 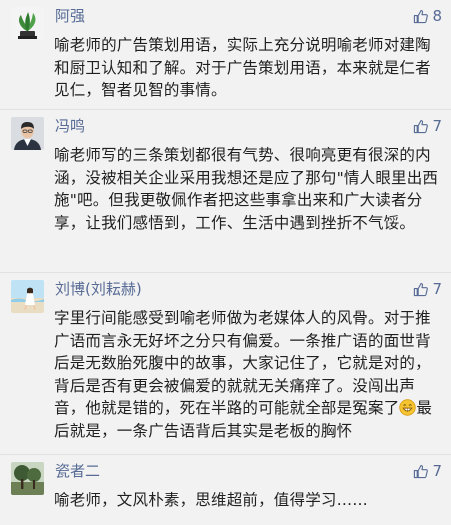 I want to click on like-button: 8, so click(x=427, y=16).